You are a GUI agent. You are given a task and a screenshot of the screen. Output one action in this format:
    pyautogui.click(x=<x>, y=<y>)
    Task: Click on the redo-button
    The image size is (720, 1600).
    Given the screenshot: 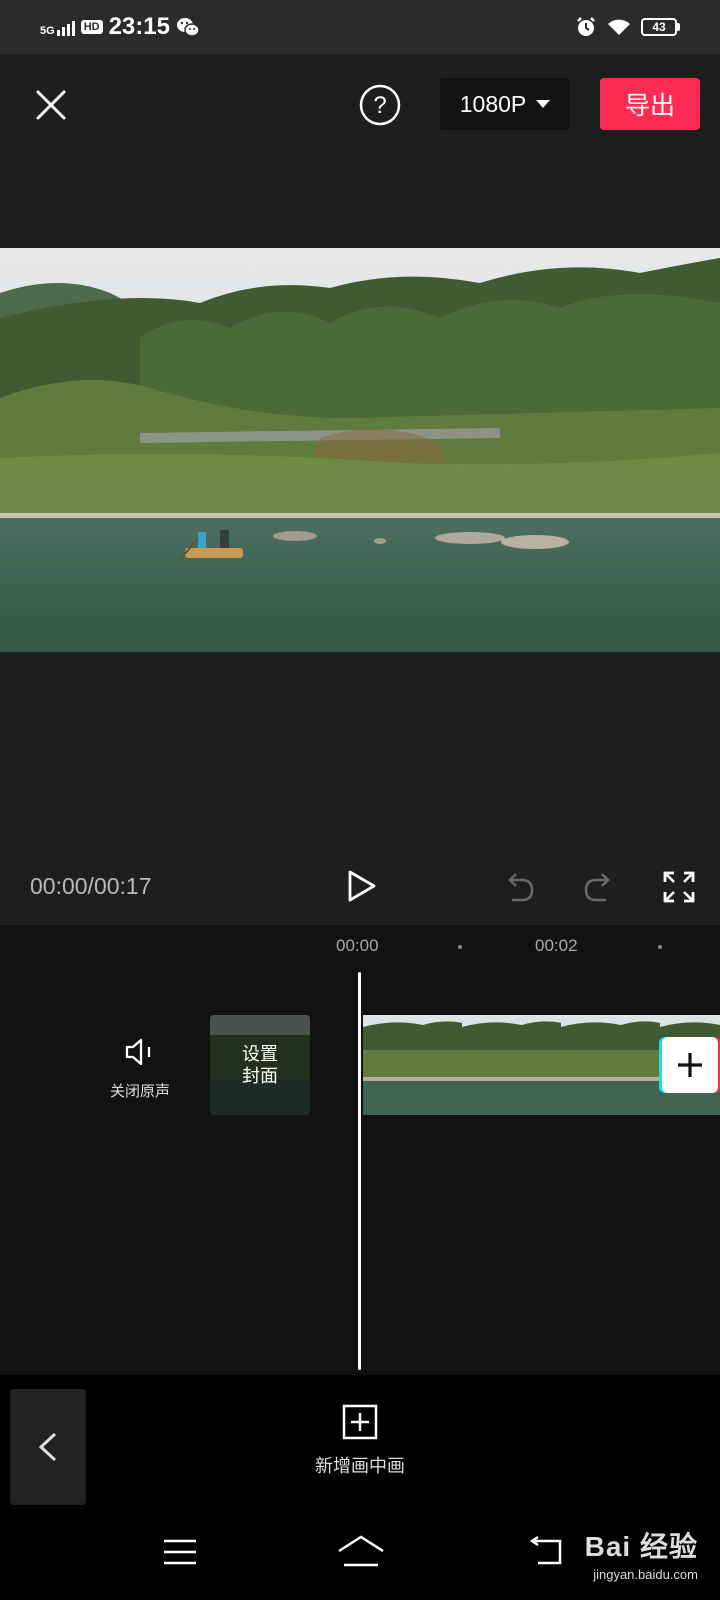 What is the action you would take?
    pyautogui.click(x=598, y=887)
    